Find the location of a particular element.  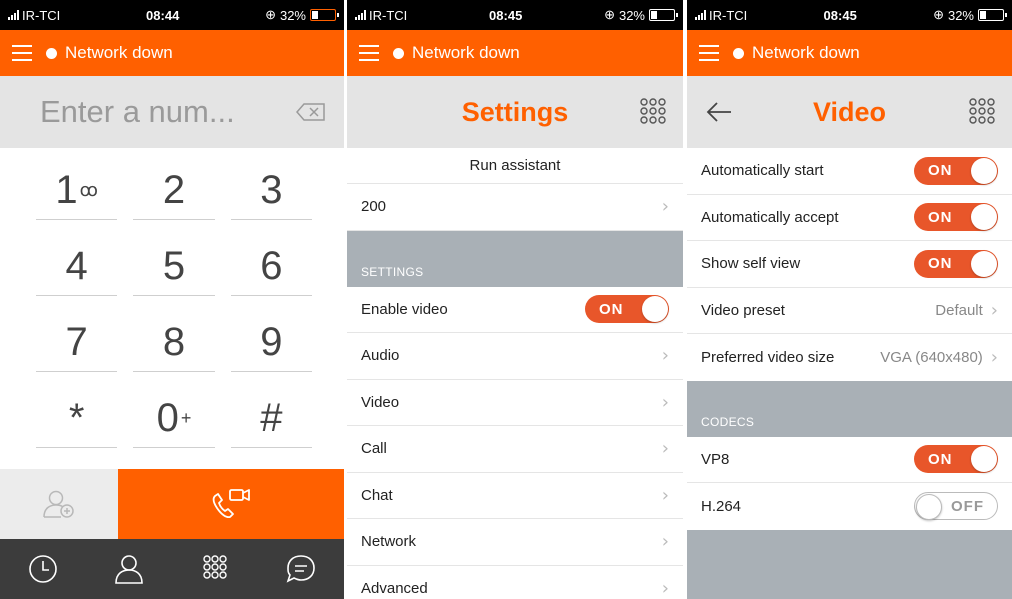

self-view-toggle: ON is located at coordinates (956, 263).